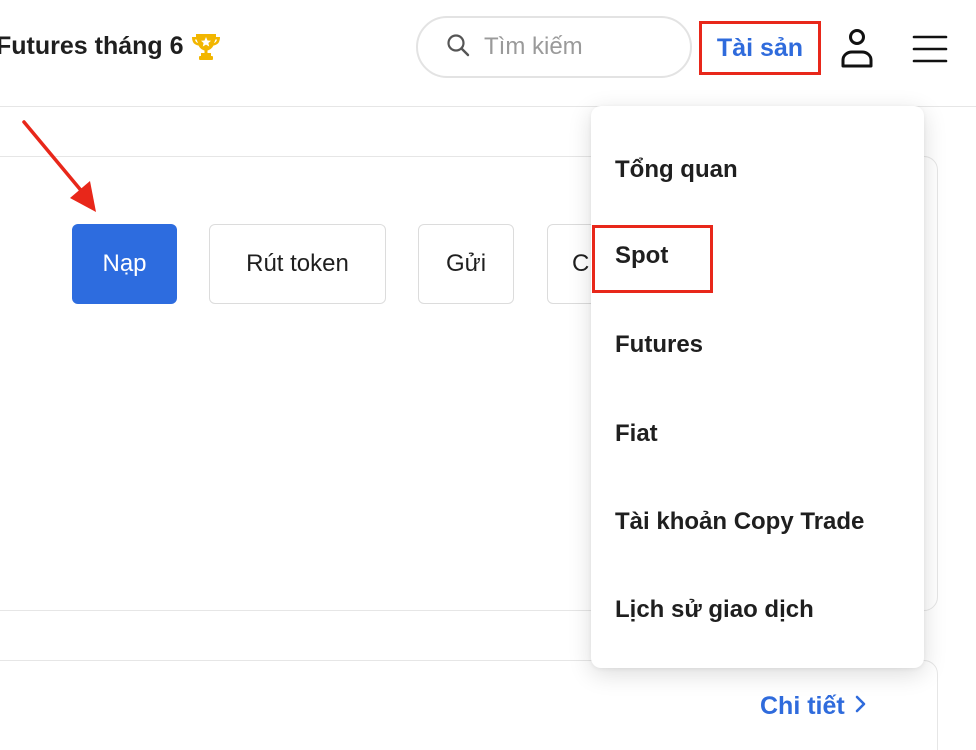 This screenshot has height=750, width=976. Describe the element at coordinates (760, 48) in the screenshot. I see `assets-menu-link: Tài sản` at that location.